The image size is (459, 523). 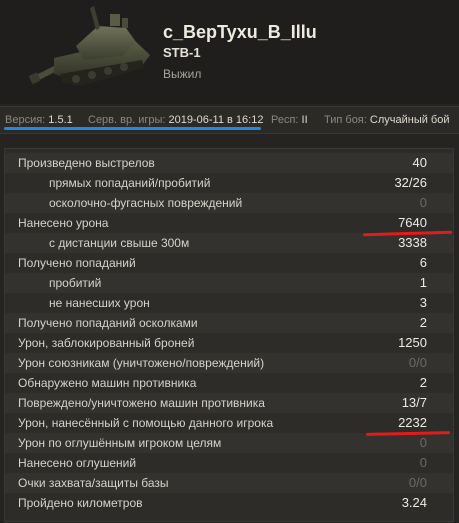 I want to click on stat-label: с дистанции свыше 300м, so click(x=119, y=243).